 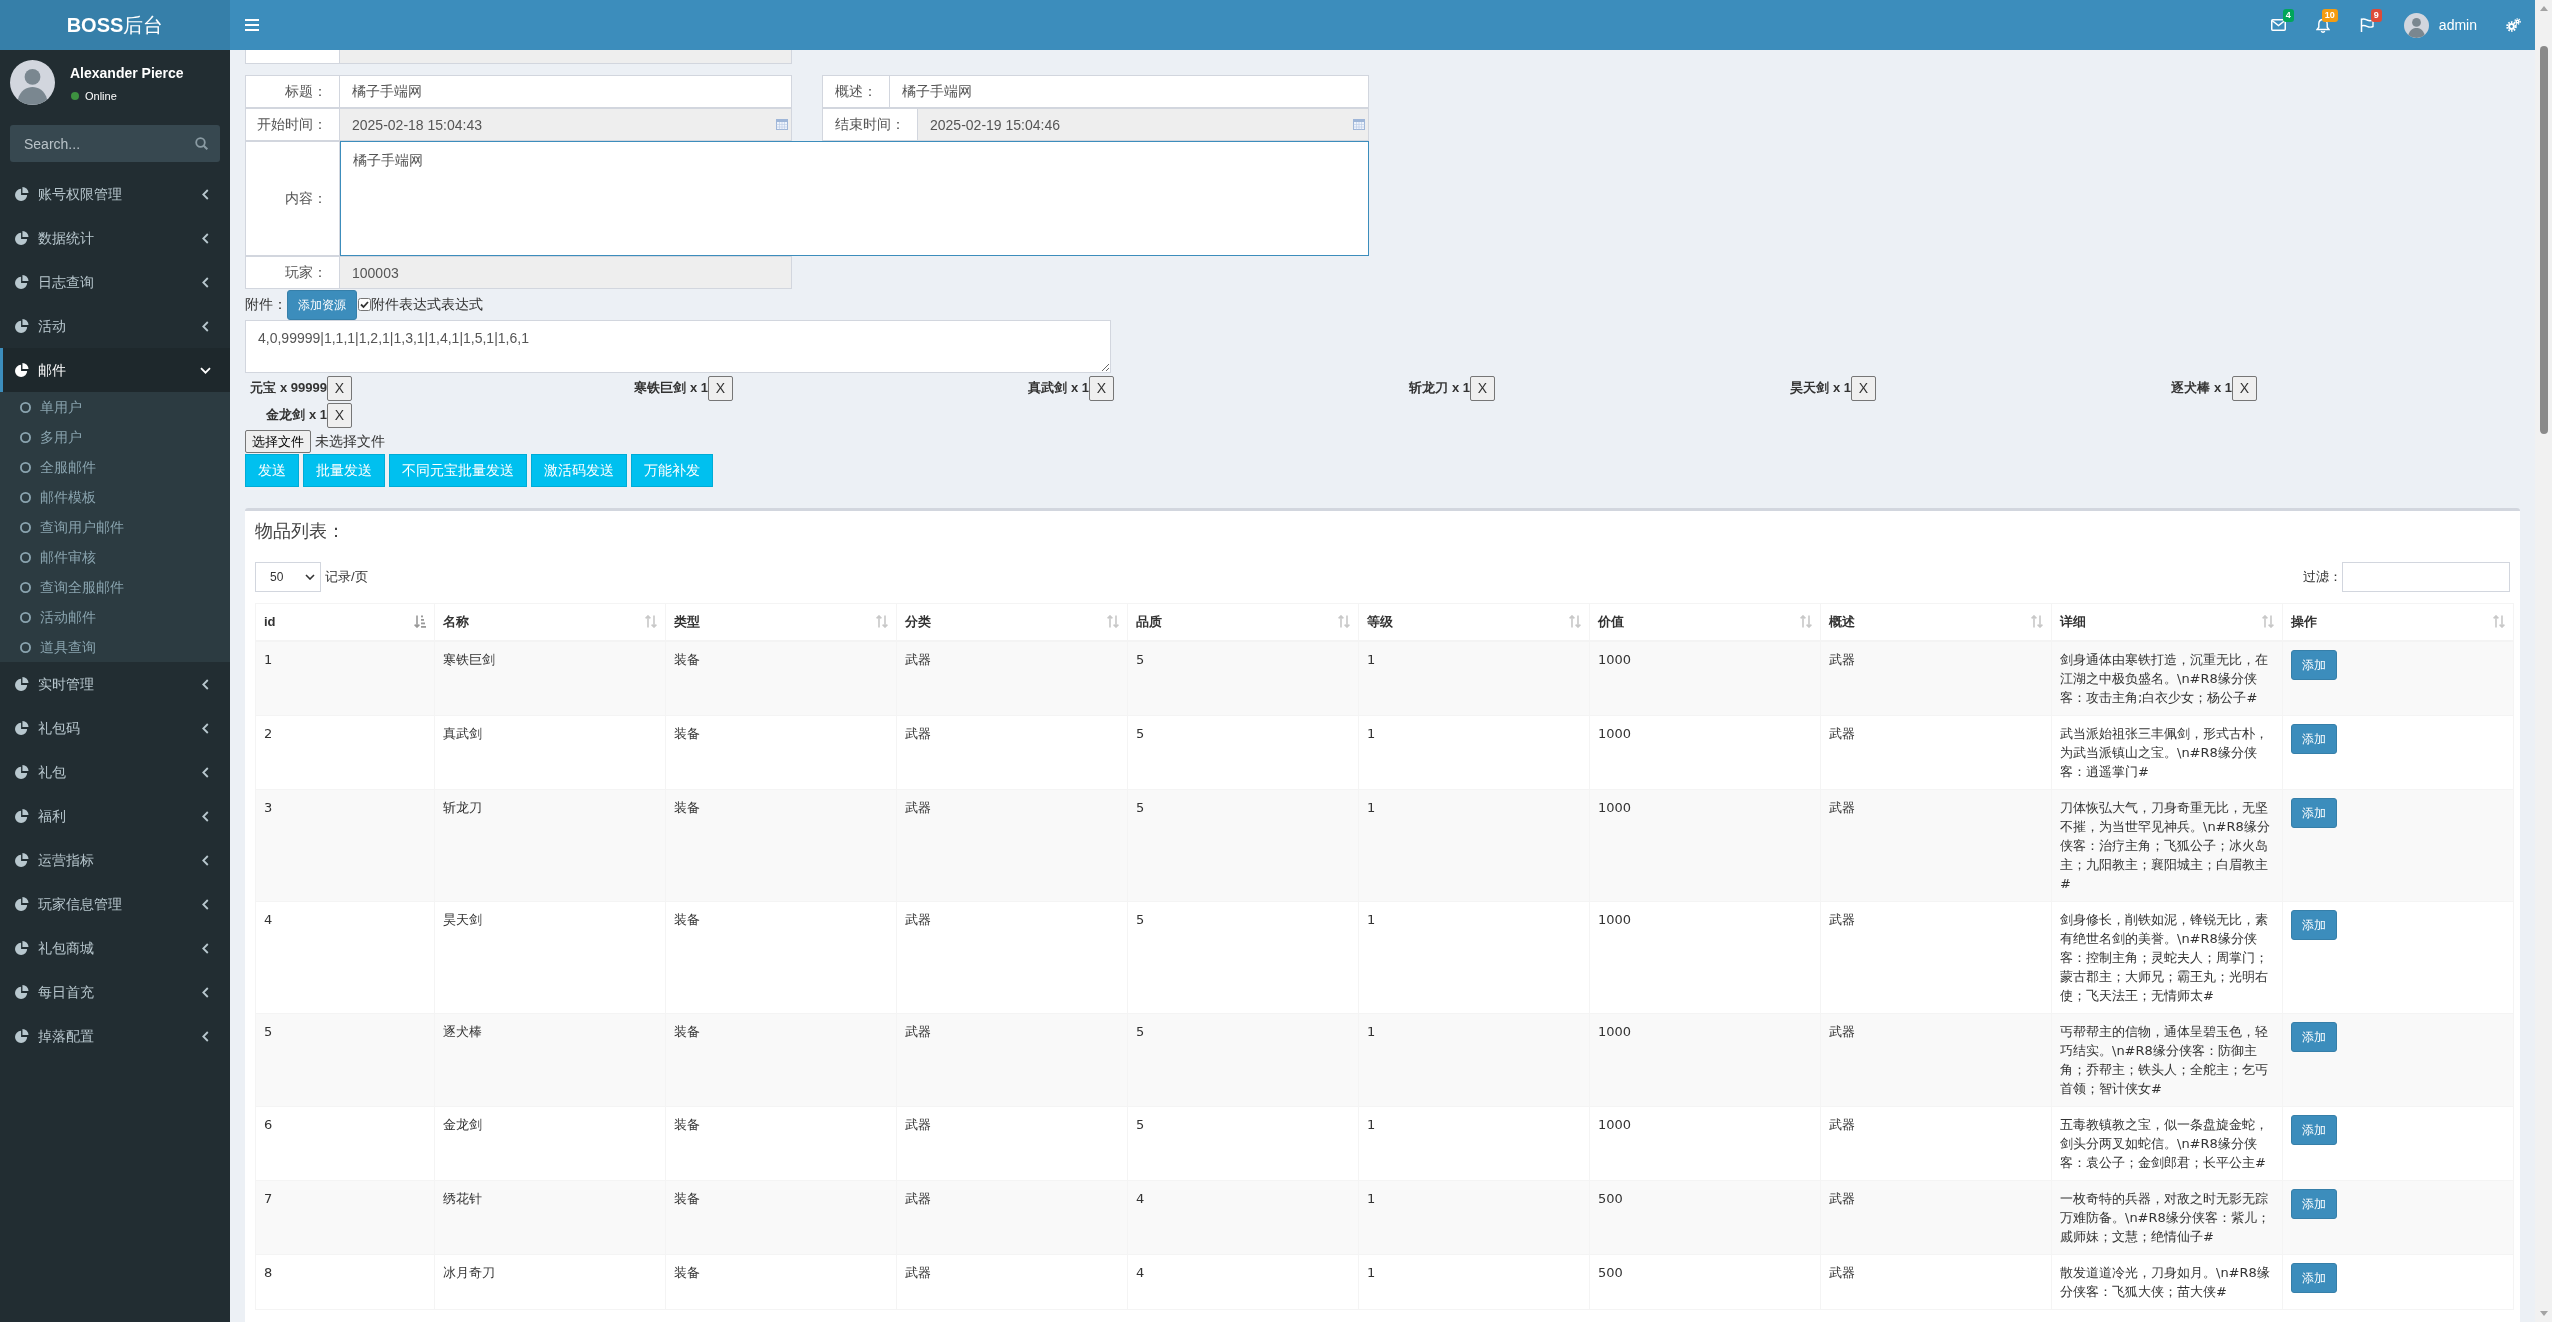 What do you see at coordinates (2513, 25) in the screenshot?
I see `settings-icon` at bounding box center [2513, 25].